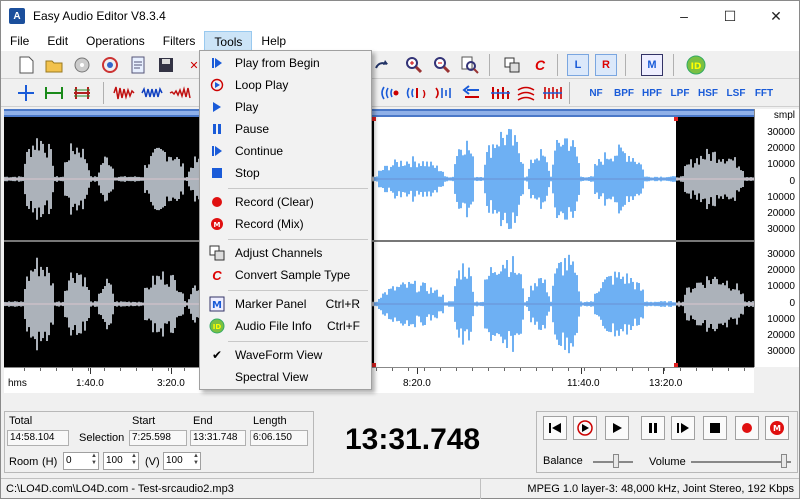 The height and width of the screenshot is (499, 800). Describe the element at coordinates (400, 41) in the screenshot. I see `menu-bar: File Edit Operations Filters Tools Help` at that location.